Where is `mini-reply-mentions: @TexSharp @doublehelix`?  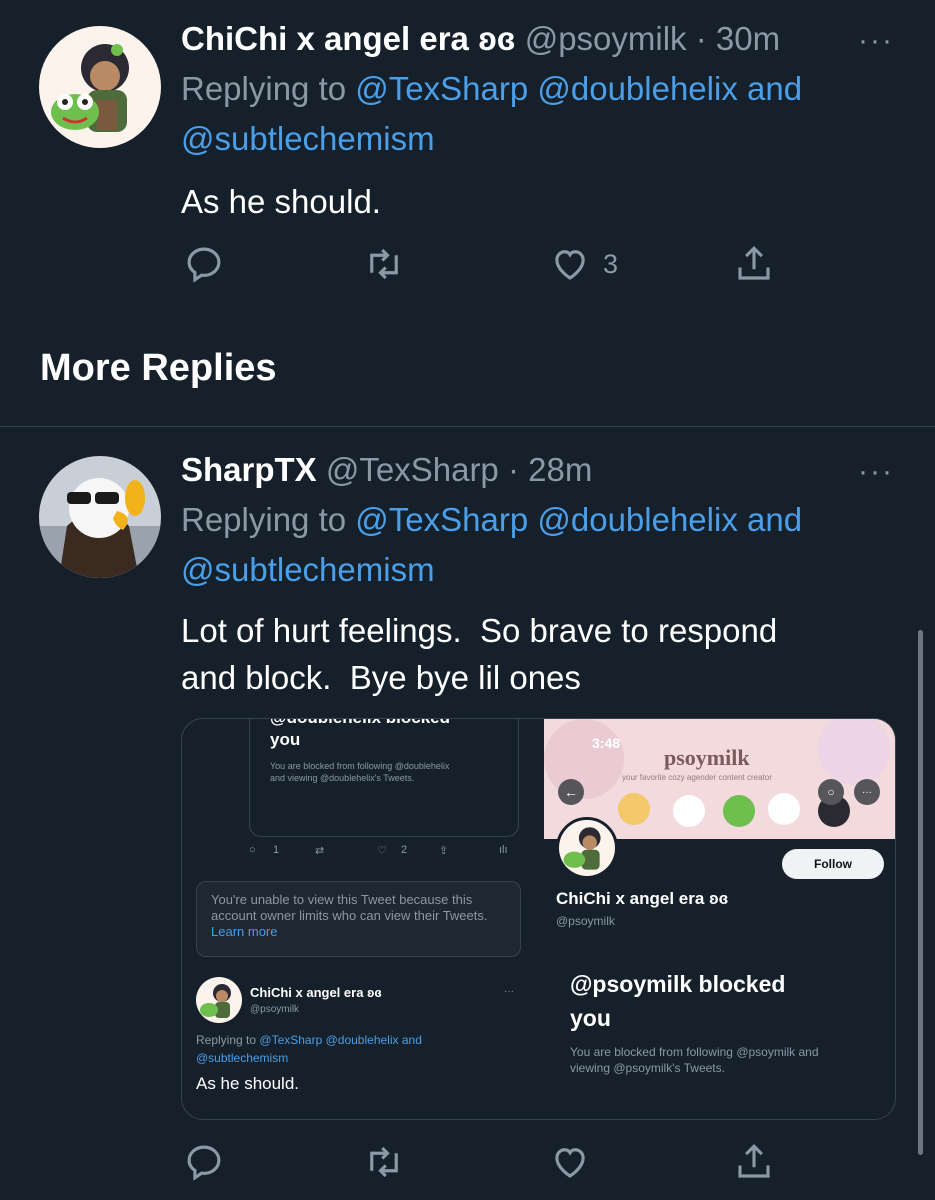
mini-reply-mentions: @TexSharp @doublehelix is located at coordinates (329, 1040).